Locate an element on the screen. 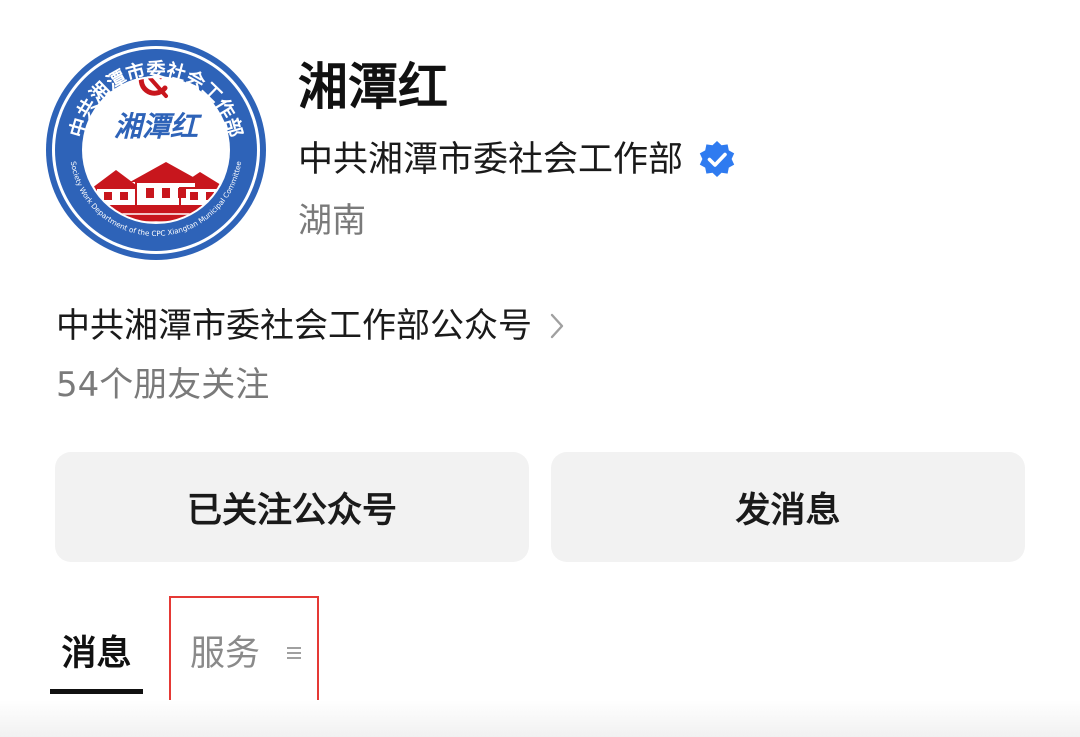 Image resolution: width=1080 pixels, height=737 pixels. organization-row: 中共湘潭市委社会工作部 is located at coordinates (517, 160).